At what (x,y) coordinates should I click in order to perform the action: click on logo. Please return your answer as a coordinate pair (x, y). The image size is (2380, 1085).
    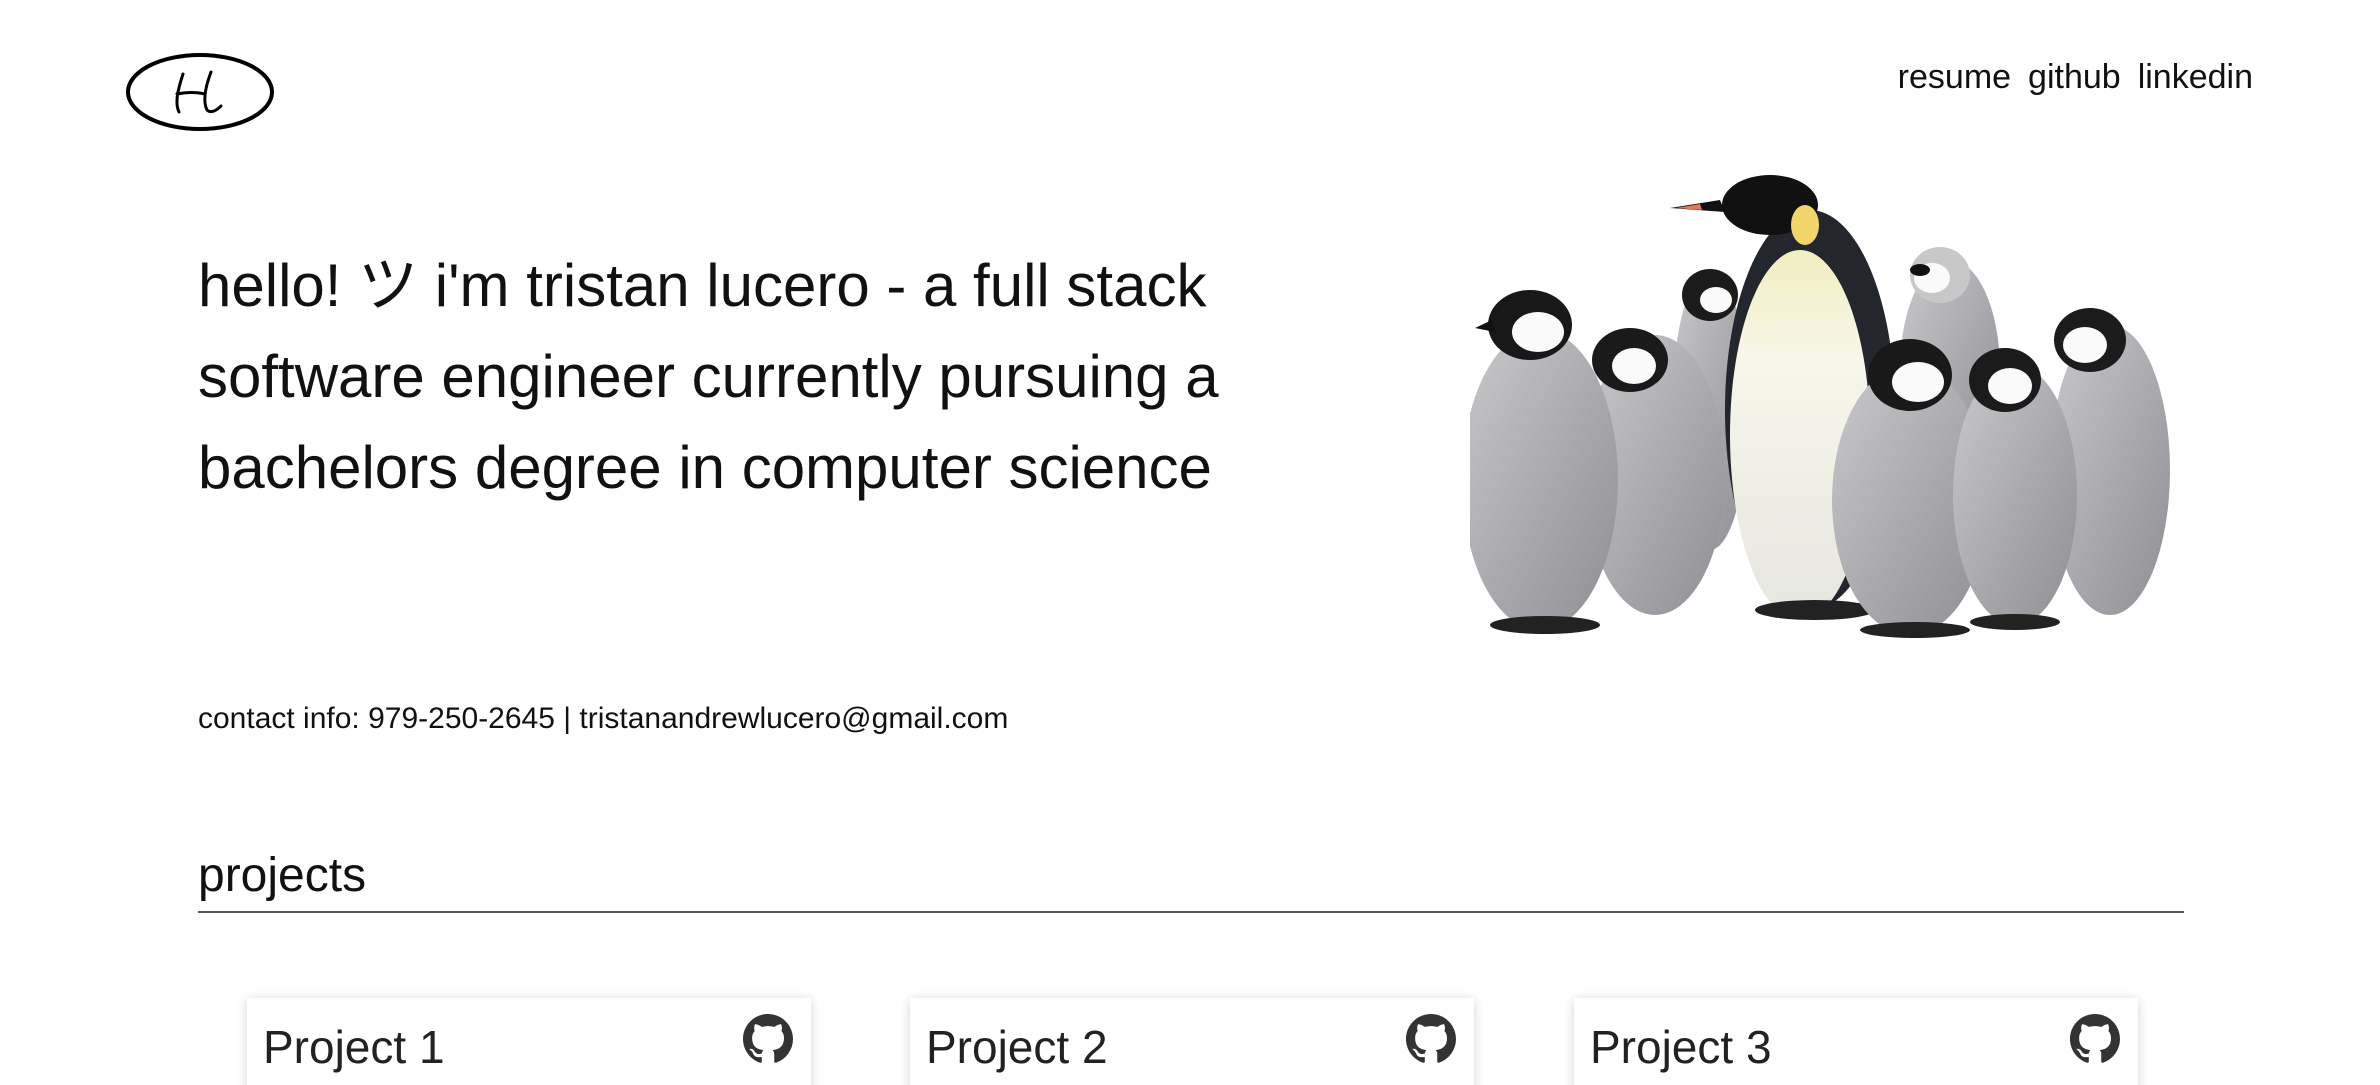
    Looking at the image, I should click on (200, 92).